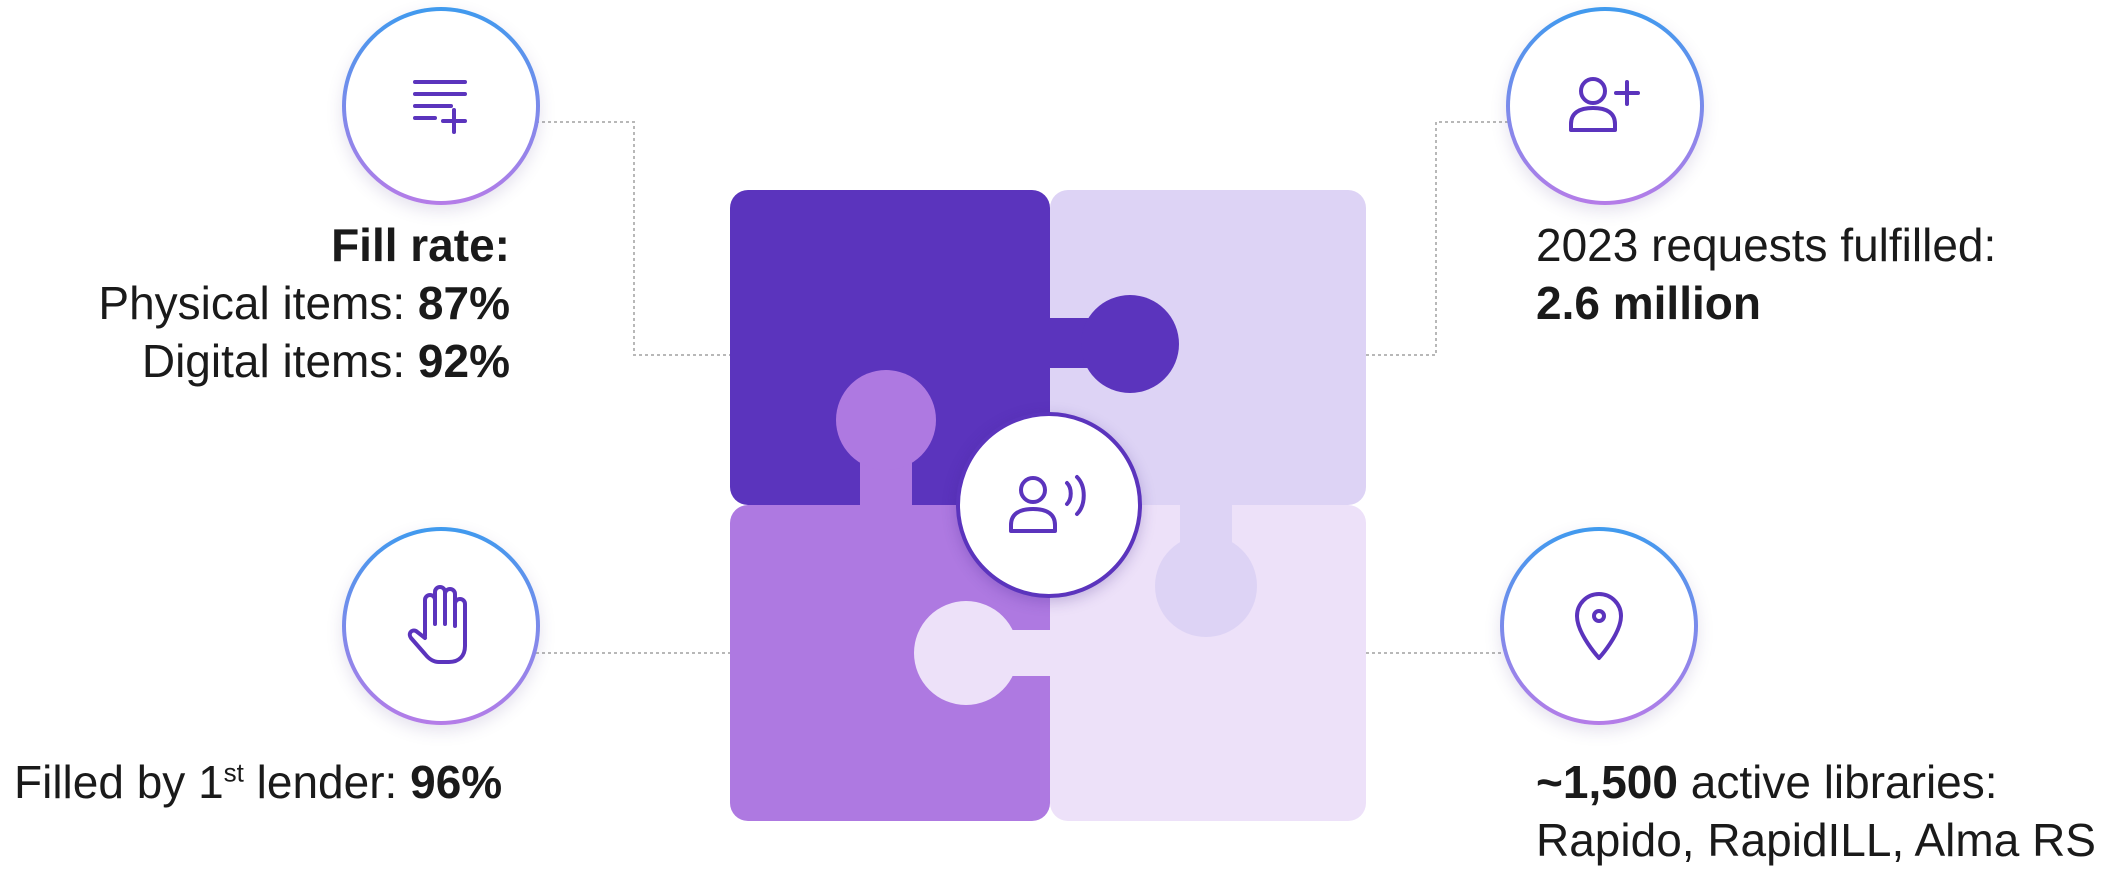 The height and width of the screenshot is (869, 2126). Describe the element at coordinates (1206, 586) in the screenshot. I see `puzzle-knob-top-right` at that location.